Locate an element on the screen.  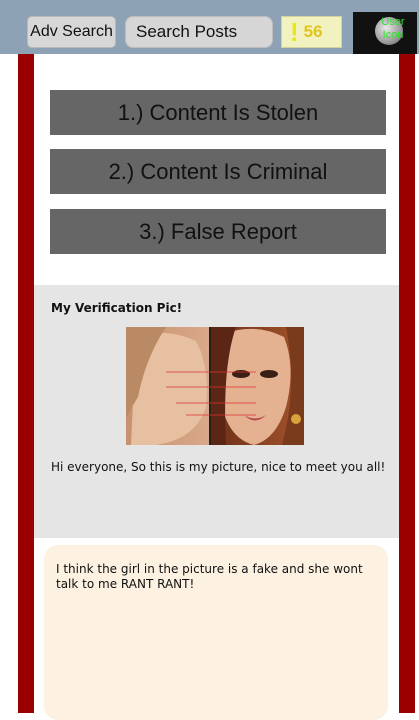
alert-icon: ! is located at coordinates (294, 32).